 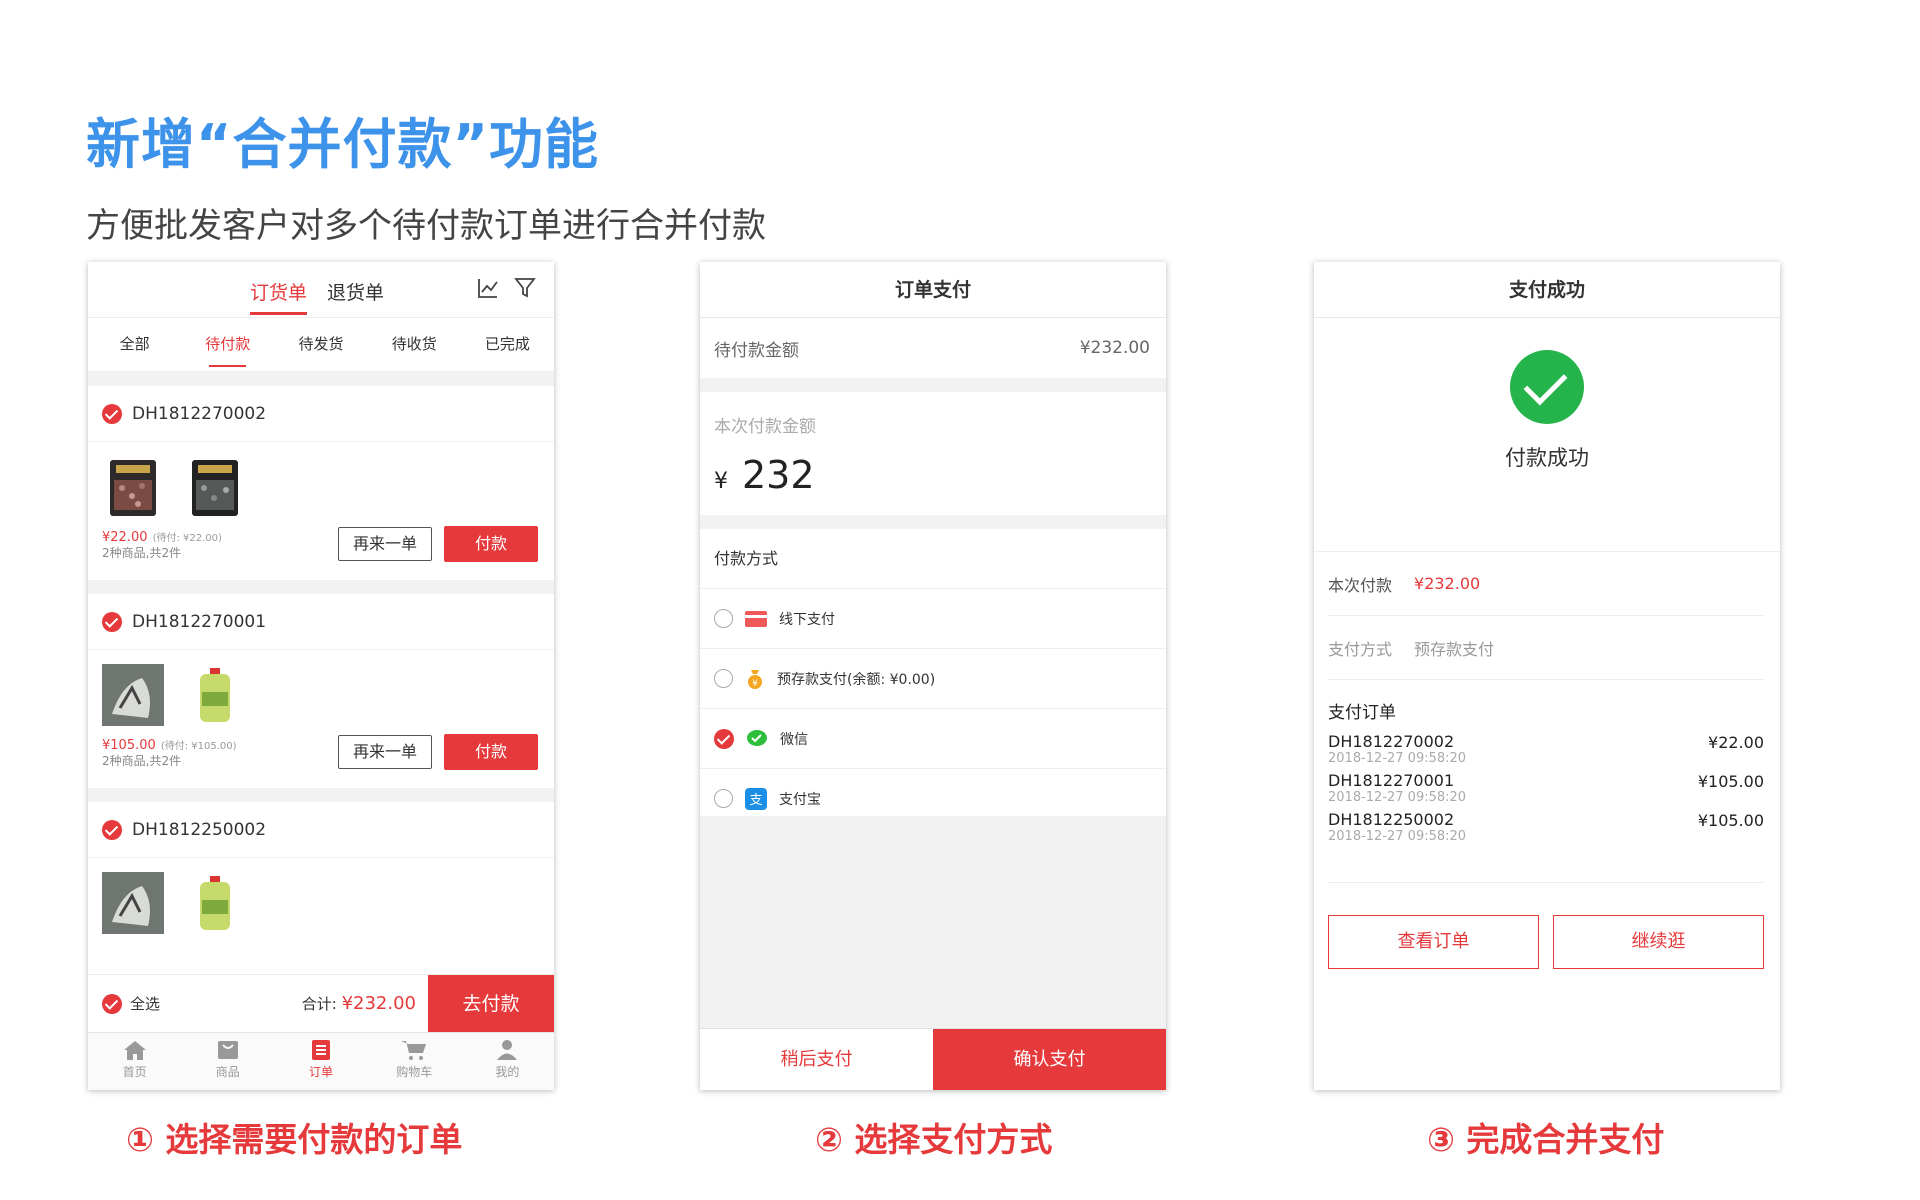 I want to click on bottom-tabbar: 首页 商品 订单 购物车 我的, so click(x=321, y=1061).